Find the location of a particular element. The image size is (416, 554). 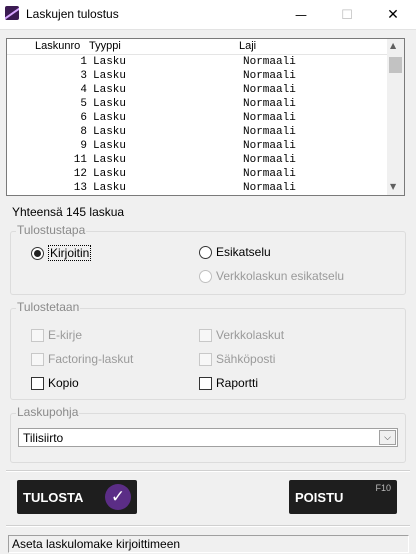

cell-nro: 1 is located at coordinates (83, 62).